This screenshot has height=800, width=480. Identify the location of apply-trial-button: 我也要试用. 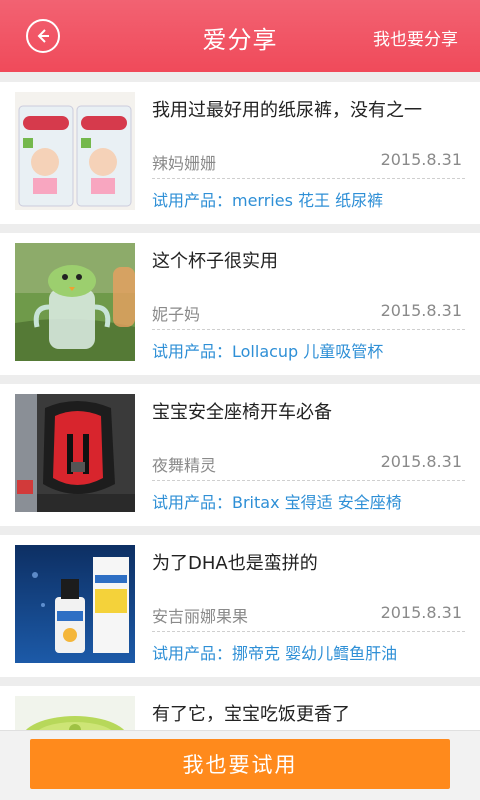
(240, 764).